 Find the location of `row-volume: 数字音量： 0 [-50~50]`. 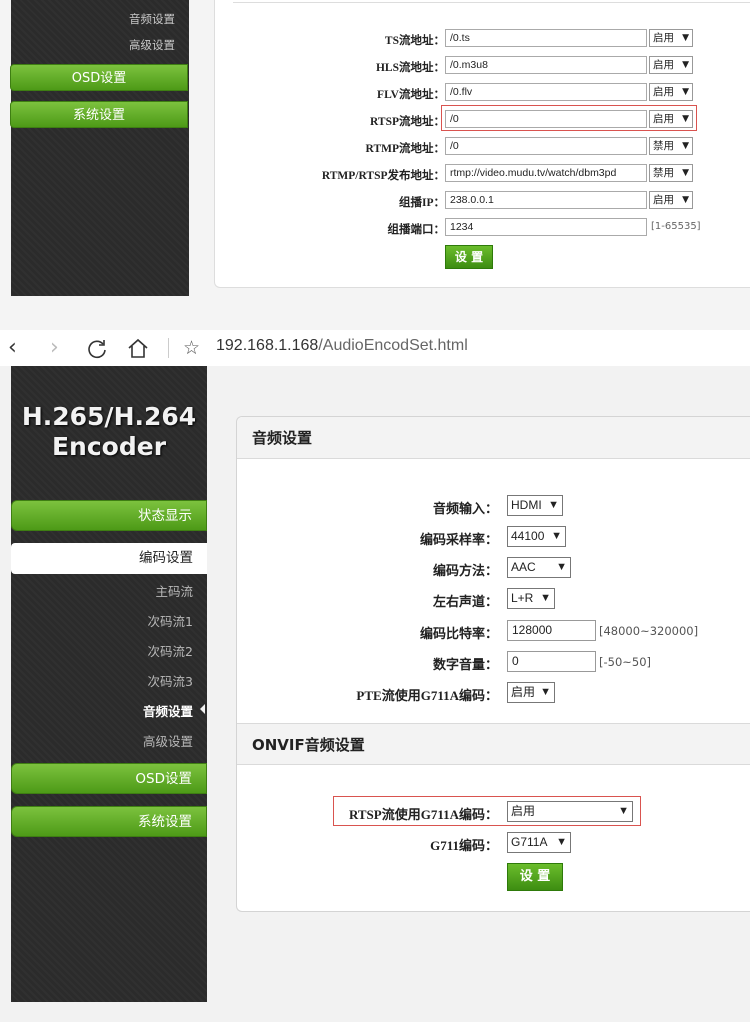

row-volume: 数字音量： 0 [-50~50] is located at coordinates (493, 662).